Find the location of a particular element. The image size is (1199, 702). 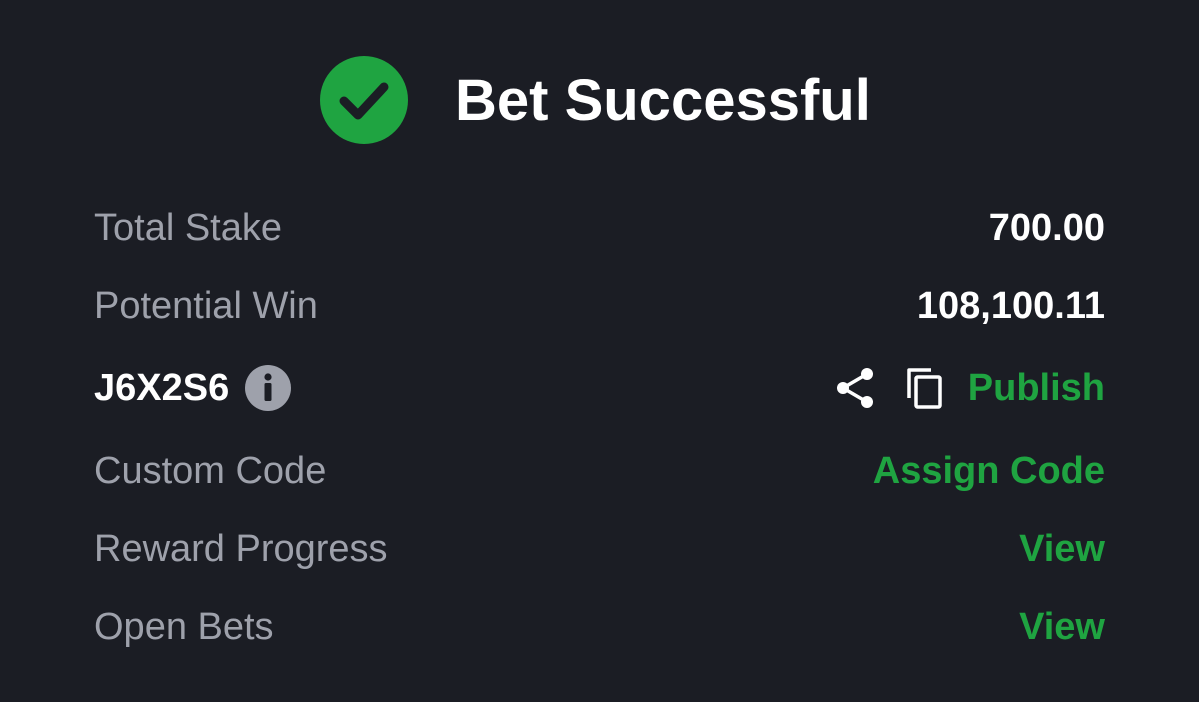

booking-code-group: J6X2S6 is located at coordinates (193, 388).